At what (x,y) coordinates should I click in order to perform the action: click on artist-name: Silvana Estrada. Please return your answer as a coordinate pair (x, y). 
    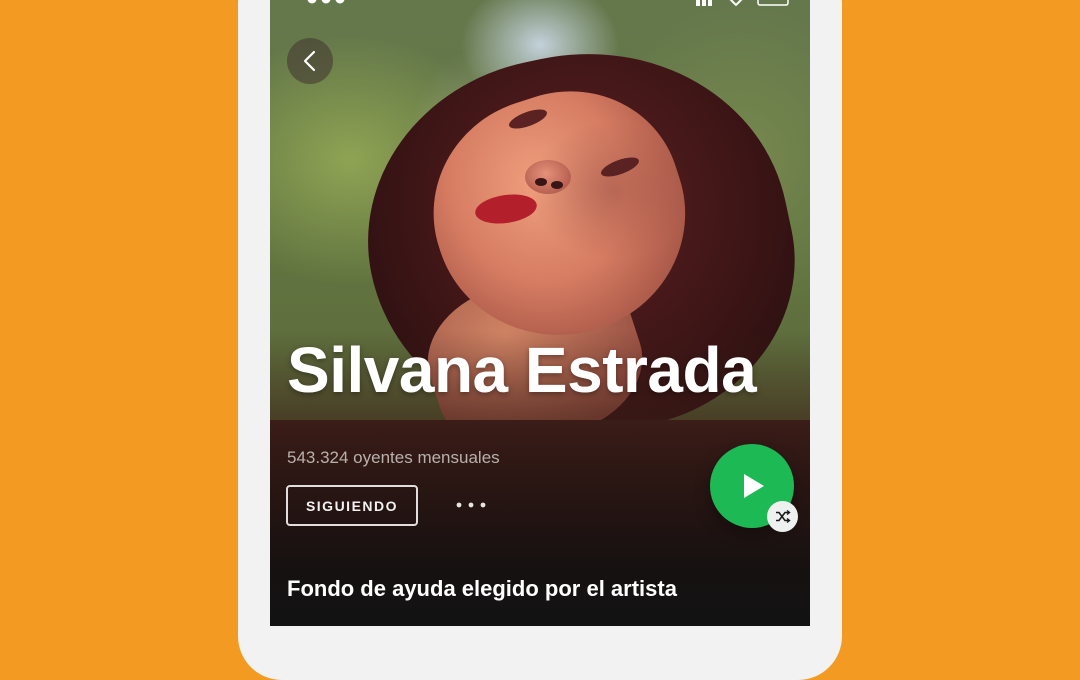
    Looking at the image, I should click on (522, 370).